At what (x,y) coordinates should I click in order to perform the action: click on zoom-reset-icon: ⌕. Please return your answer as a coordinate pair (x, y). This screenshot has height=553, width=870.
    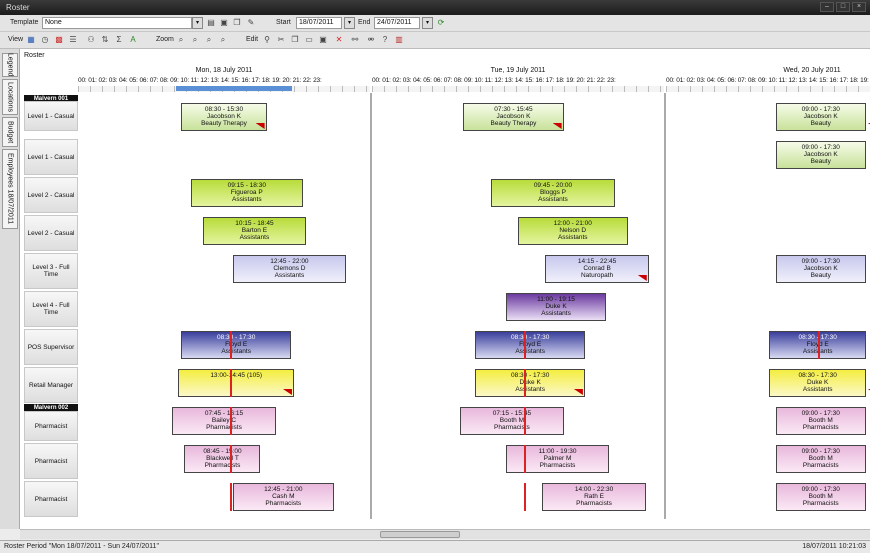
    Looking at the image, I should click on (223, 40).